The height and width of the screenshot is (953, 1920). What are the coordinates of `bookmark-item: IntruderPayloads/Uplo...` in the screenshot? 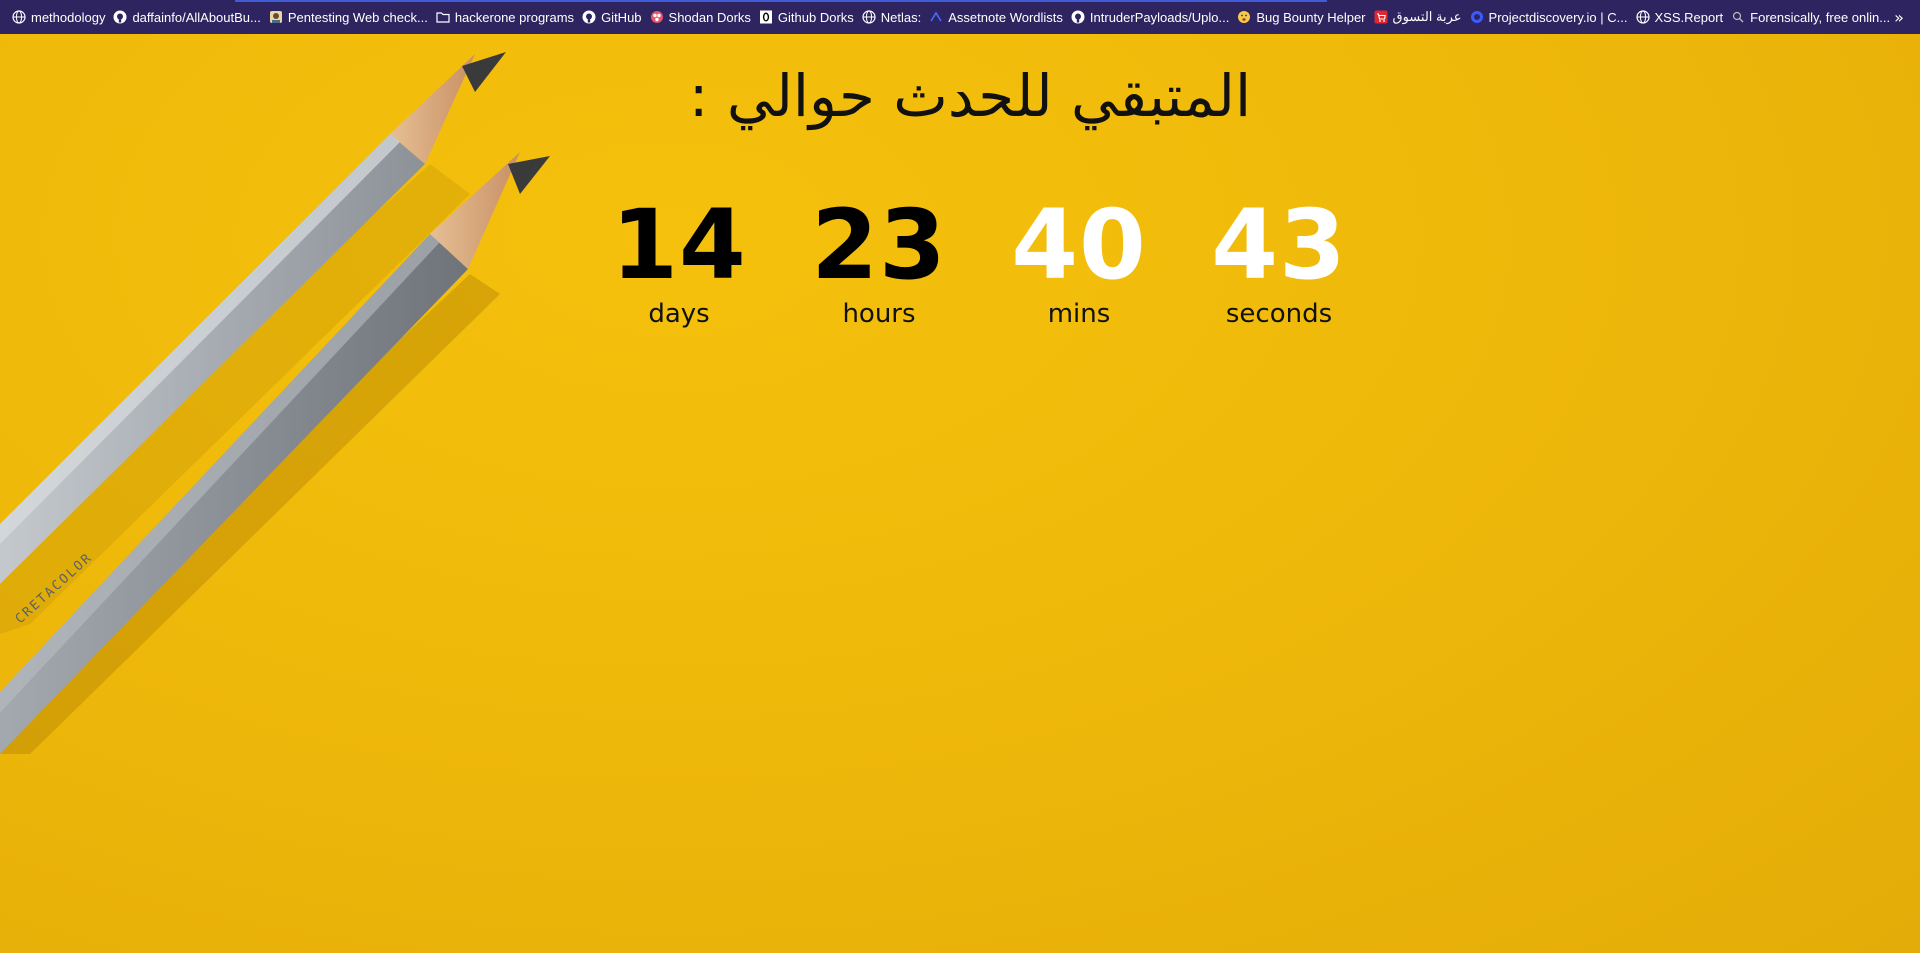 It's located at (1154, 17).